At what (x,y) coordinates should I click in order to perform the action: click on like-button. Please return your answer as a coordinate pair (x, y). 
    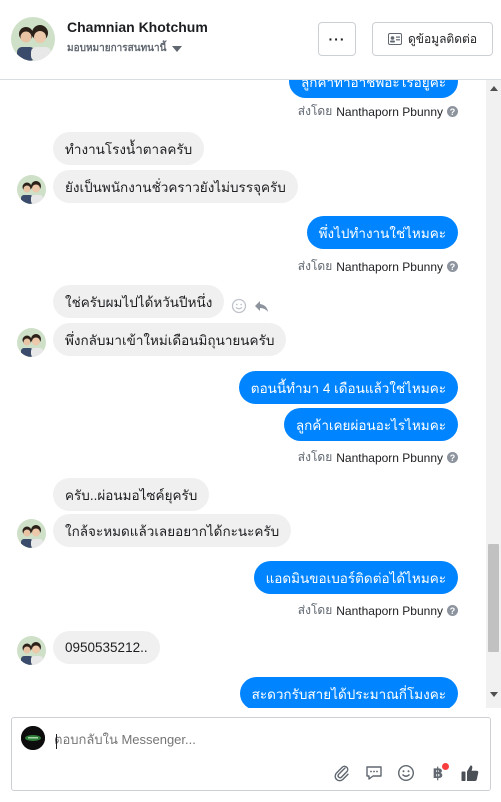
    Looking at the image, I should click on (470, 773).